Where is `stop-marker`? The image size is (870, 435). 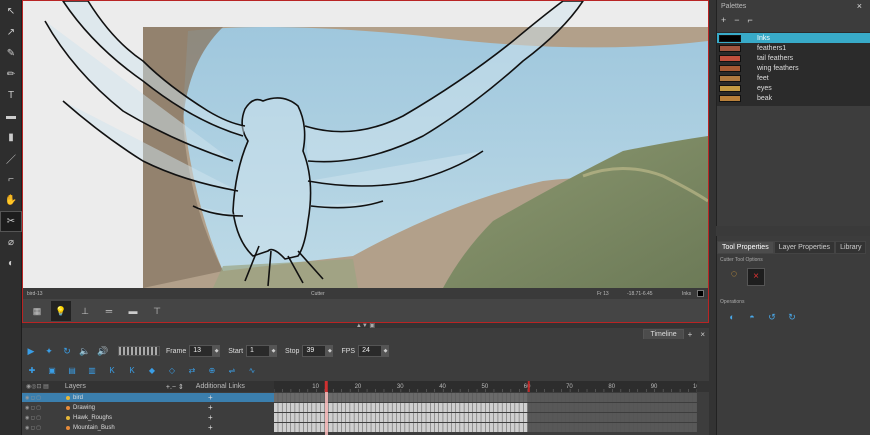 stop-marker is located at coordinates (528, 386).